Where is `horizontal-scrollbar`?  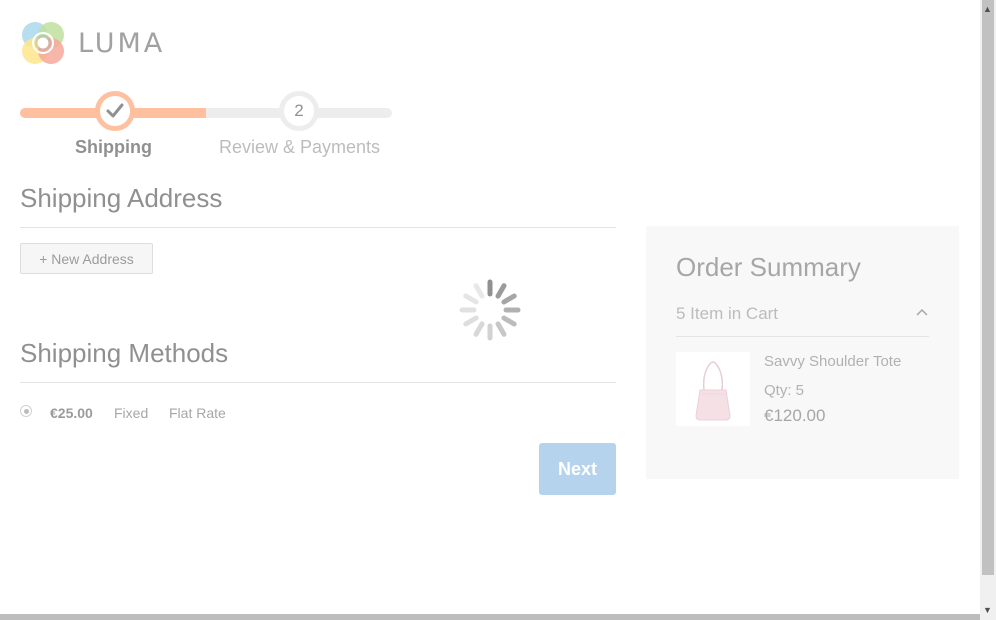
horizontal-scrollbar is located at coordinates (490, 617).